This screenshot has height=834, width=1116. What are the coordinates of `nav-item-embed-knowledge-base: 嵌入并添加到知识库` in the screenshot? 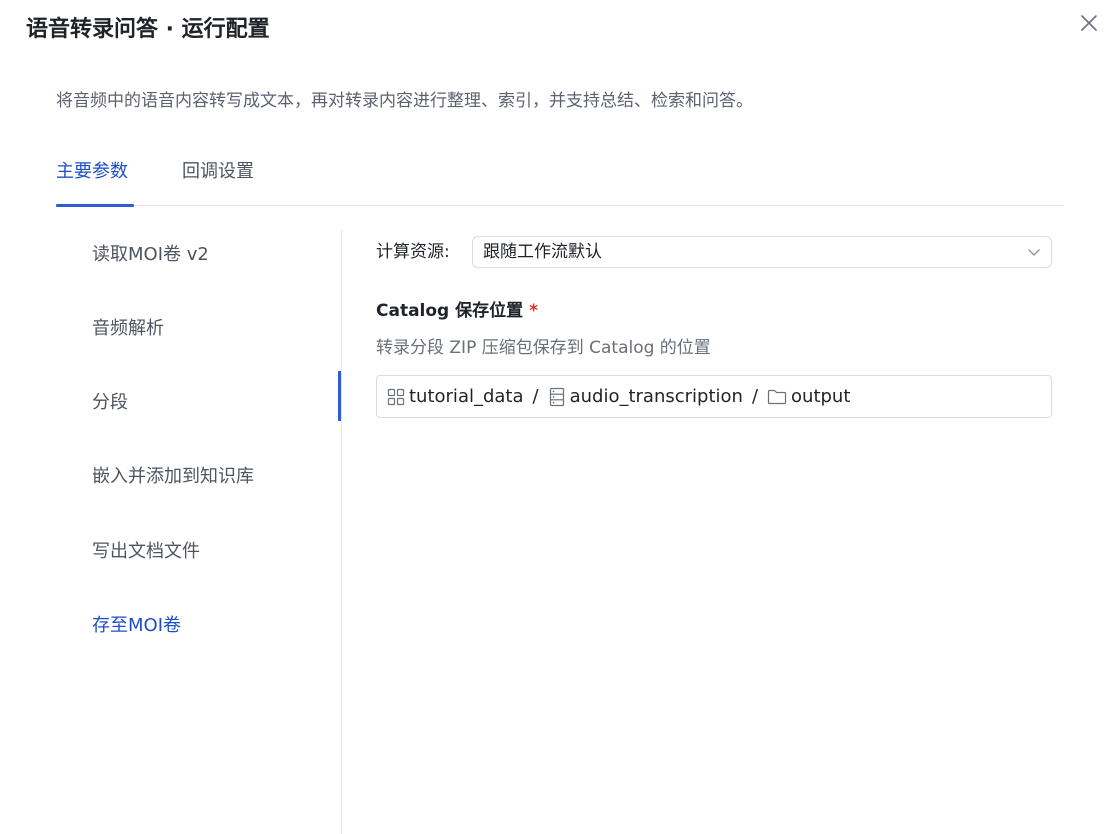 It's located at (173, 477).